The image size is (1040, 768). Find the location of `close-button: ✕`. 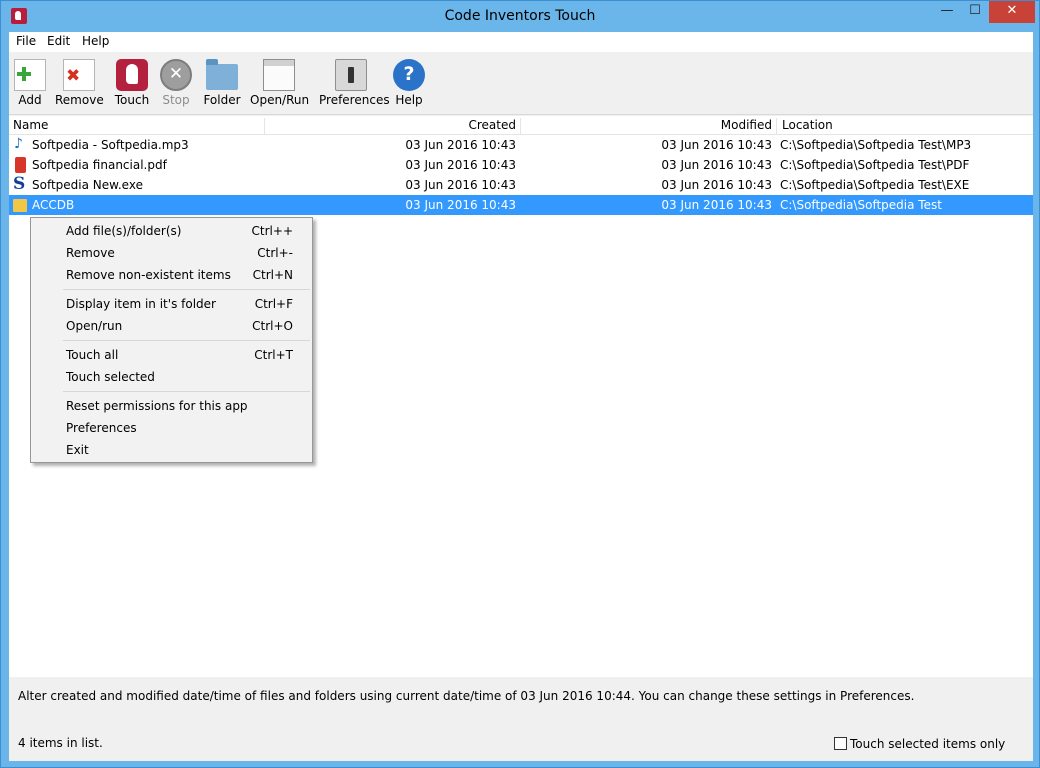

close-button: ✕ is located at coordinates (1012, 12).